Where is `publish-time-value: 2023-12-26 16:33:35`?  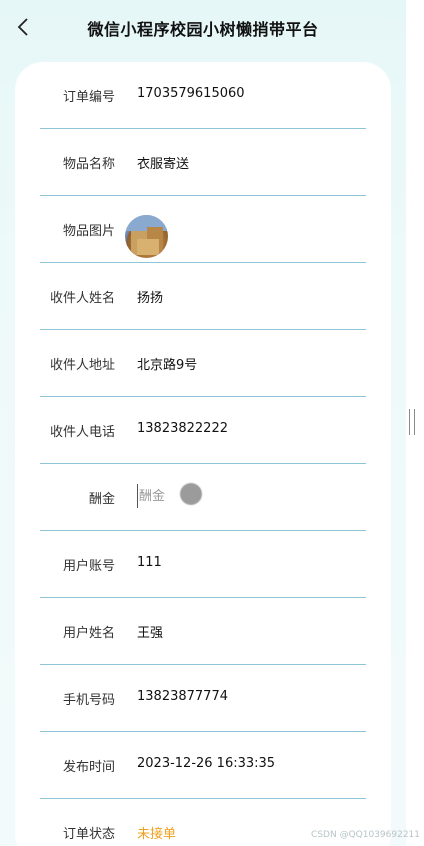
publish-time-value: 2023-12-26 16:33:35 is located at coordinates (206, 763).